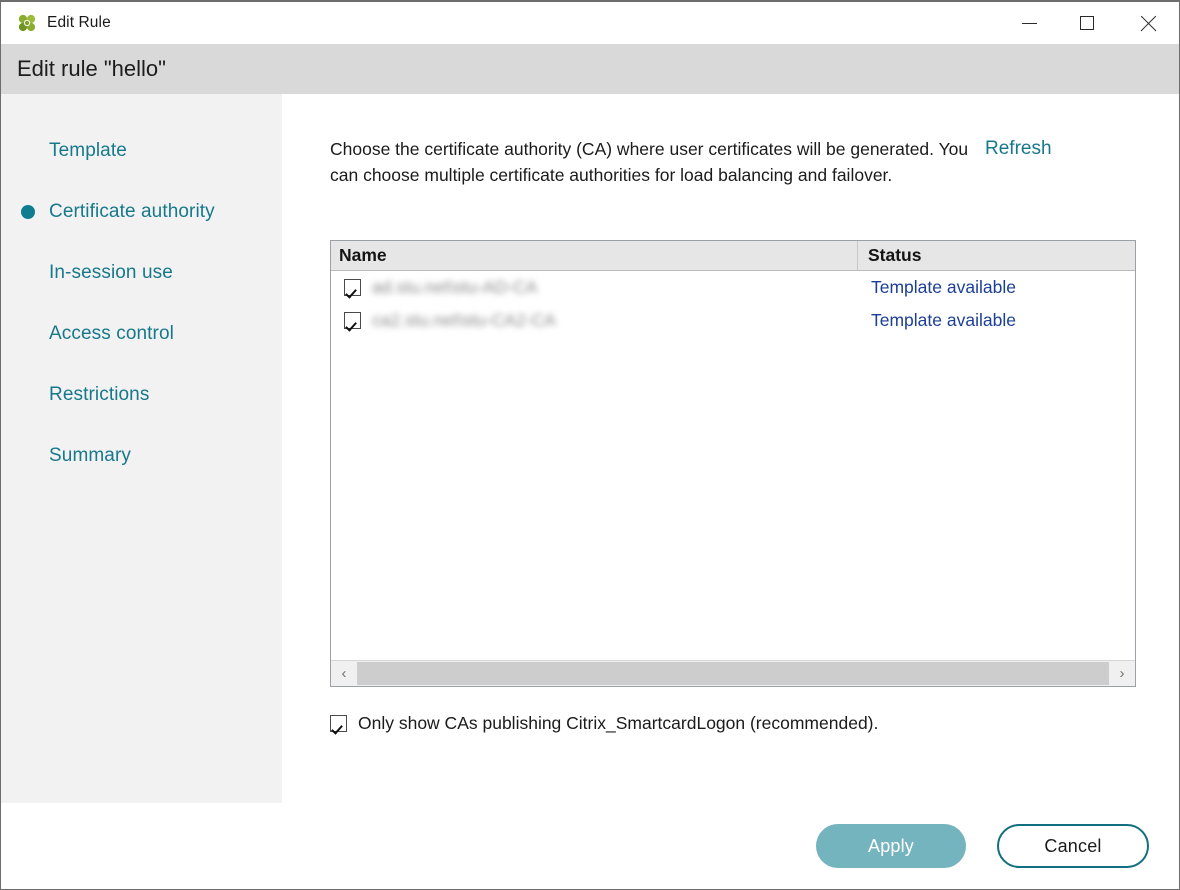 The width and height of the screenshot is (1180, 890). I want to click on sidebar-item-access-control: Access control, so click(141, 333).